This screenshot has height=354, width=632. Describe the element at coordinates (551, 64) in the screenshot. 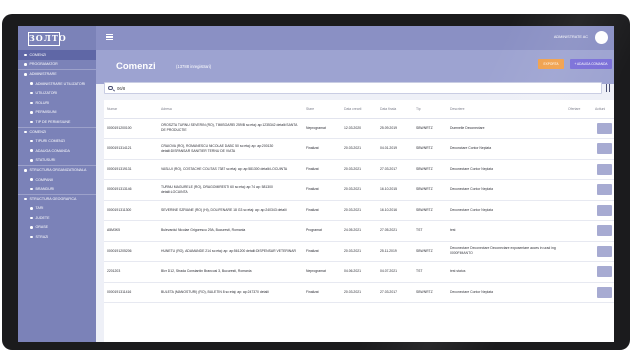

I see `export-button: Exporta` at that location.